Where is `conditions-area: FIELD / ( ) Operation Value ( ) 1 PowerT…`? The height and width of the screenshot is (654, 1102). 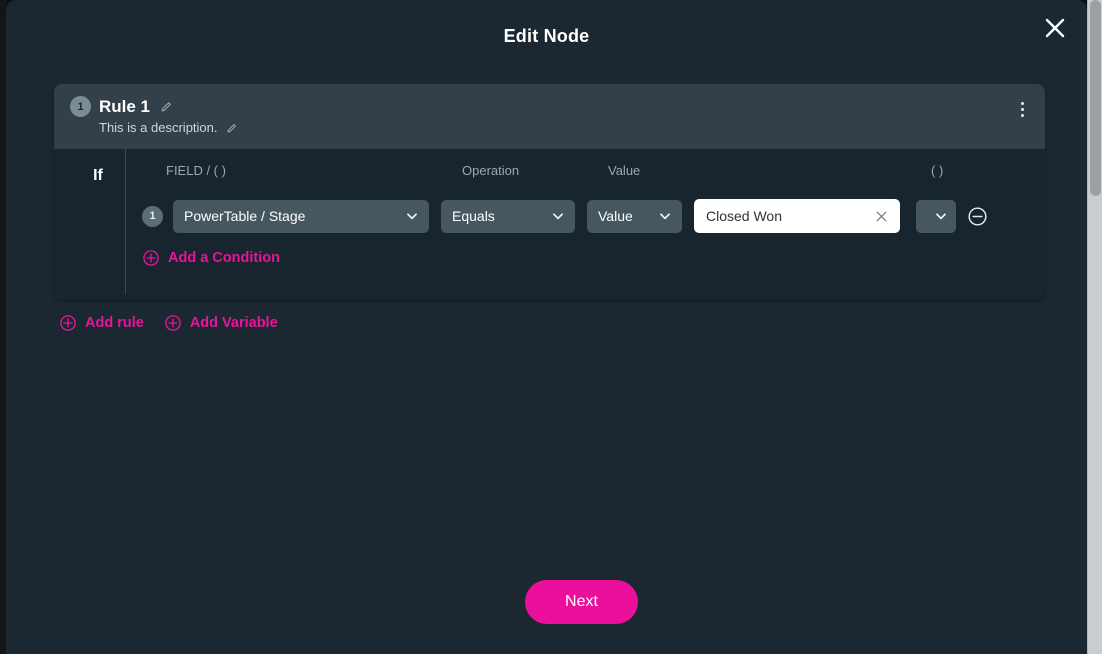 conditions-area: FIELD / ( ) Operation Value ( ) 1 PowerT… is located at coordinates (593, 191).